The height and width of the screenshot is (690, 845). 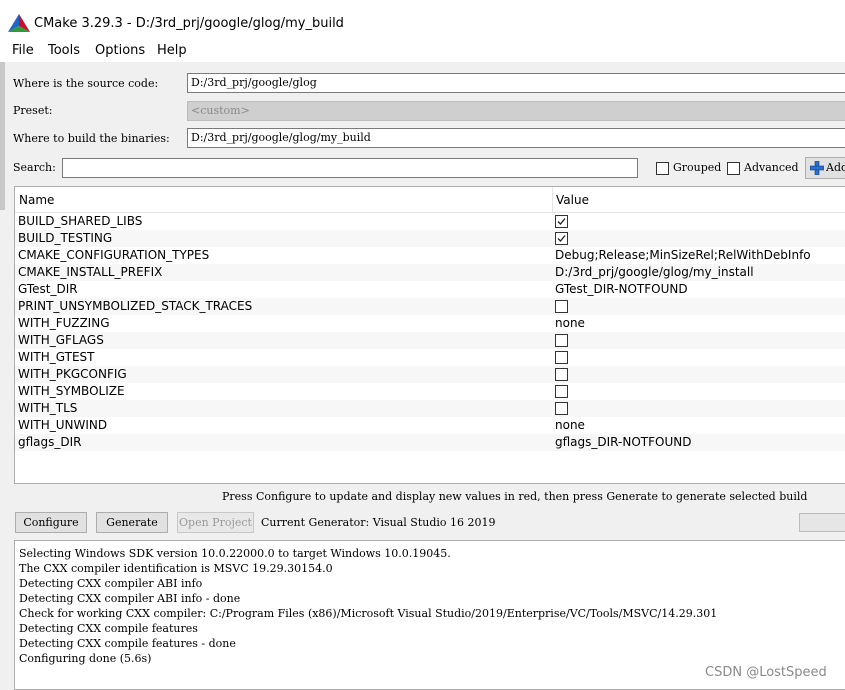 I want to click on generate-button: Generate, so click(x=132, y=522).